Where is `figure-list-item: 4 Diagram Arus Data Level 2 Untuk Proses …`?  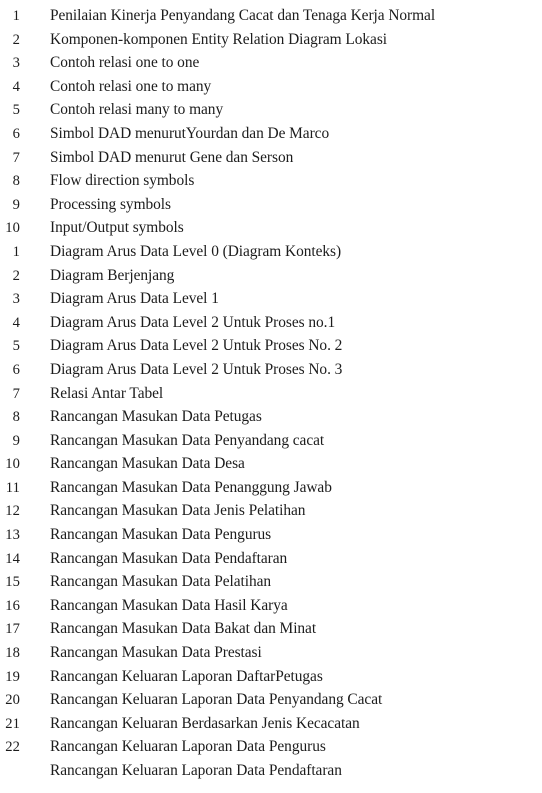 figure-list-item: 4 Diagram Arus Data Level 2 Untuk Proses … is located at coordinates (271, 323).